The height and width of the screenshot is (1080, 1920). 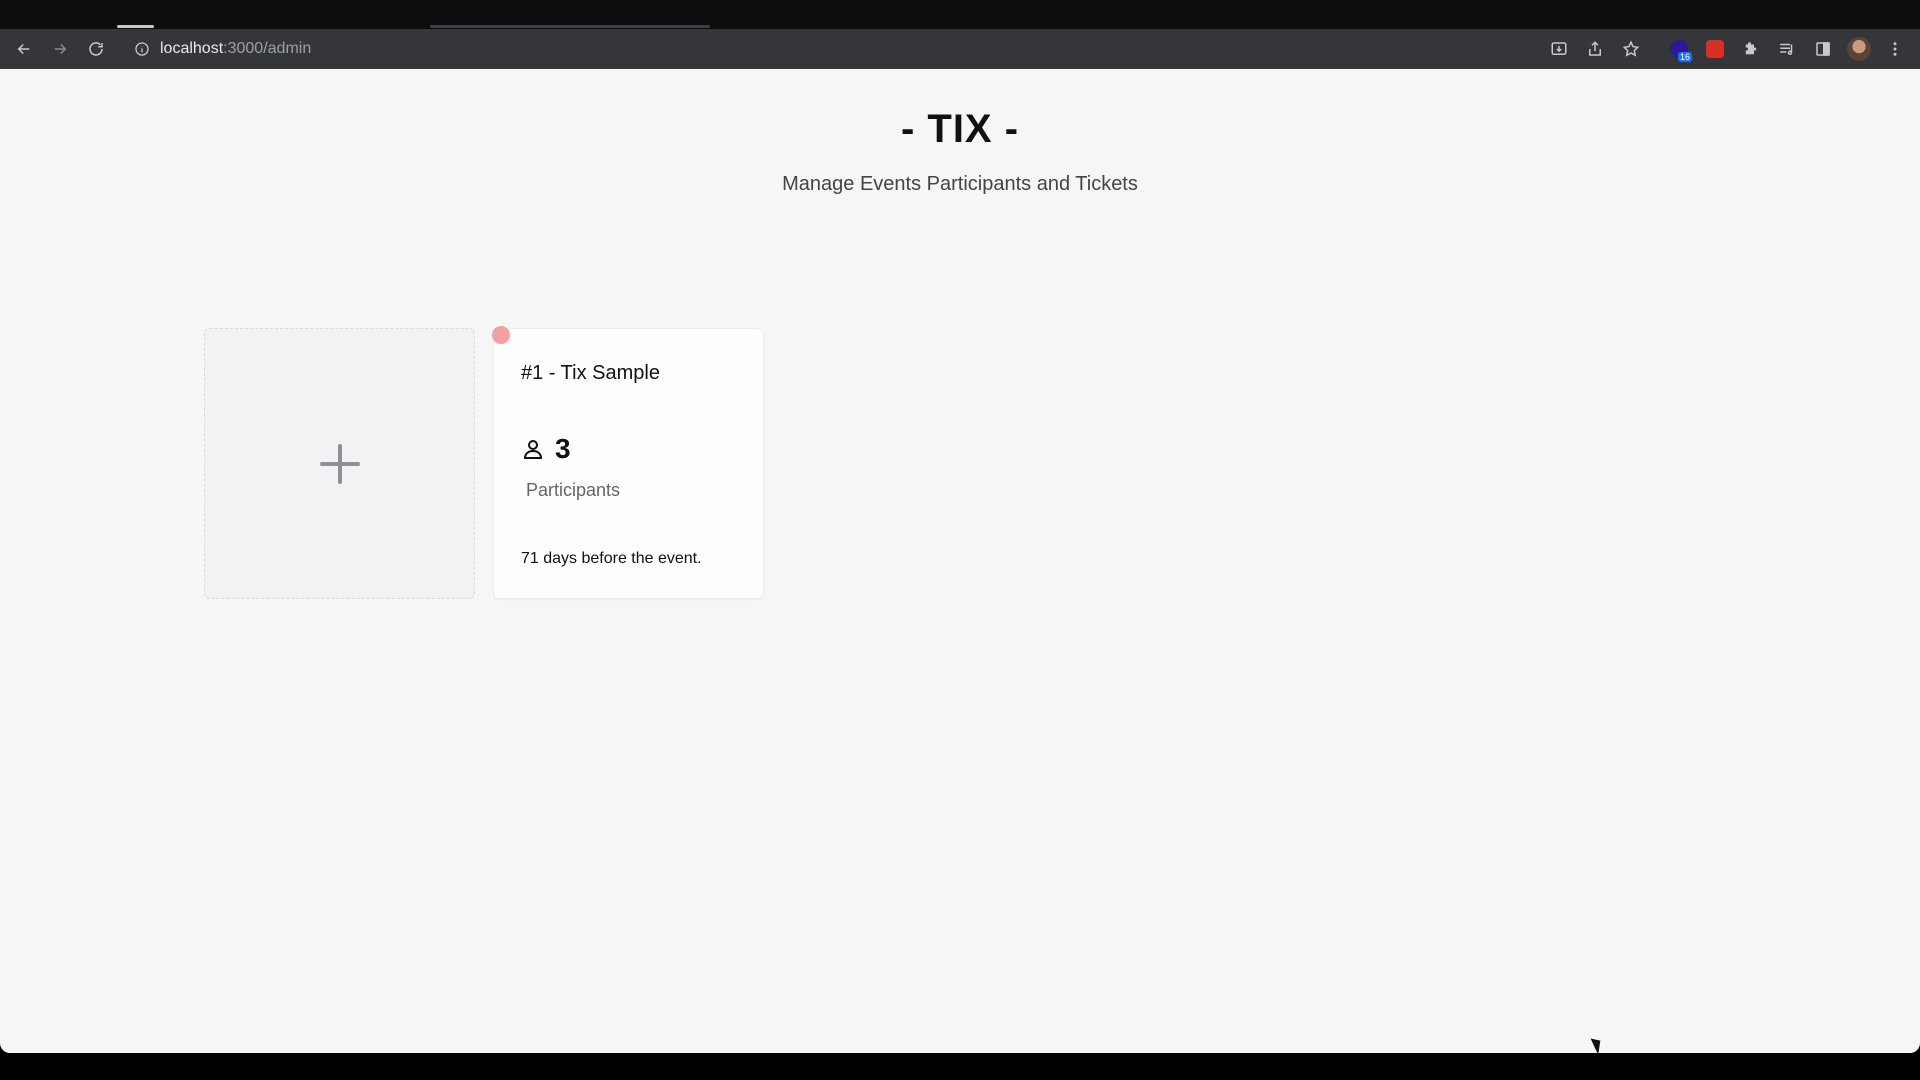 I want to click on menu-button, so click(x=1895, y=49).